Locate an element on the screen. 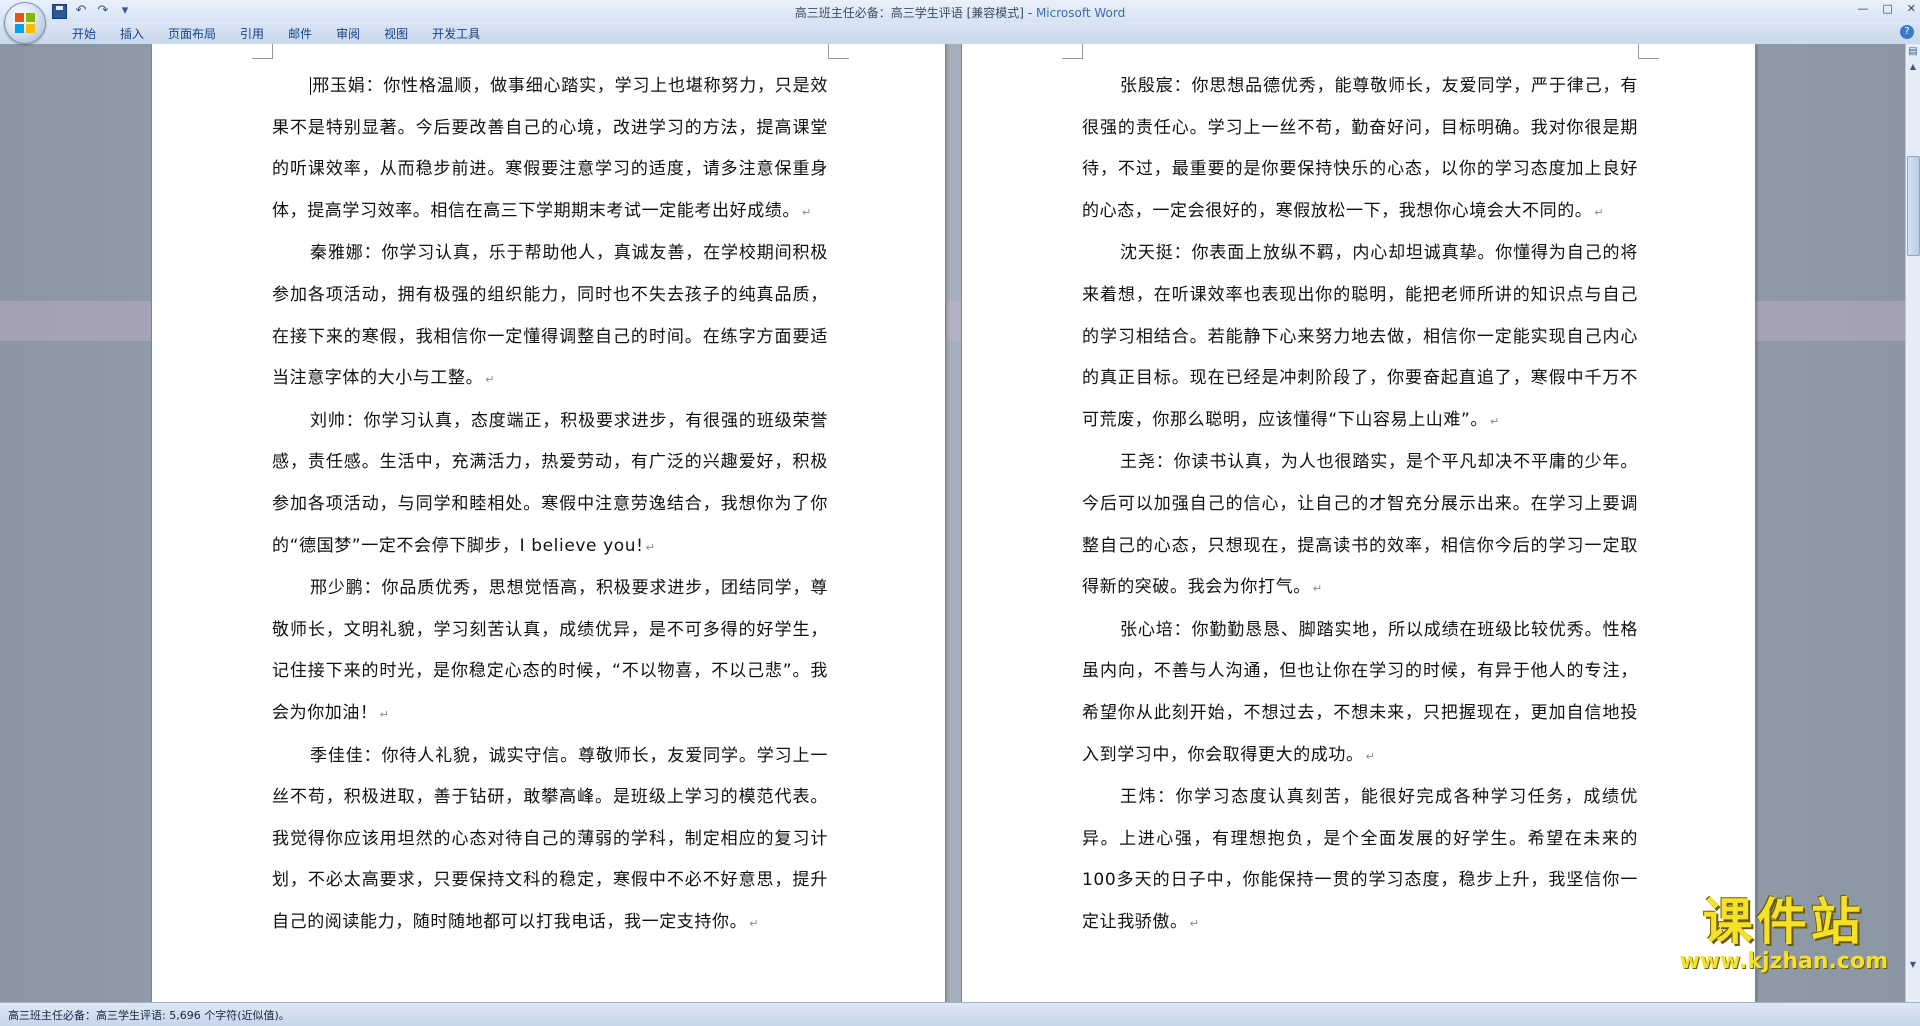  vertical-scrollbar: ▤ ▲ ▼ is located at coordinates (1912, 523).